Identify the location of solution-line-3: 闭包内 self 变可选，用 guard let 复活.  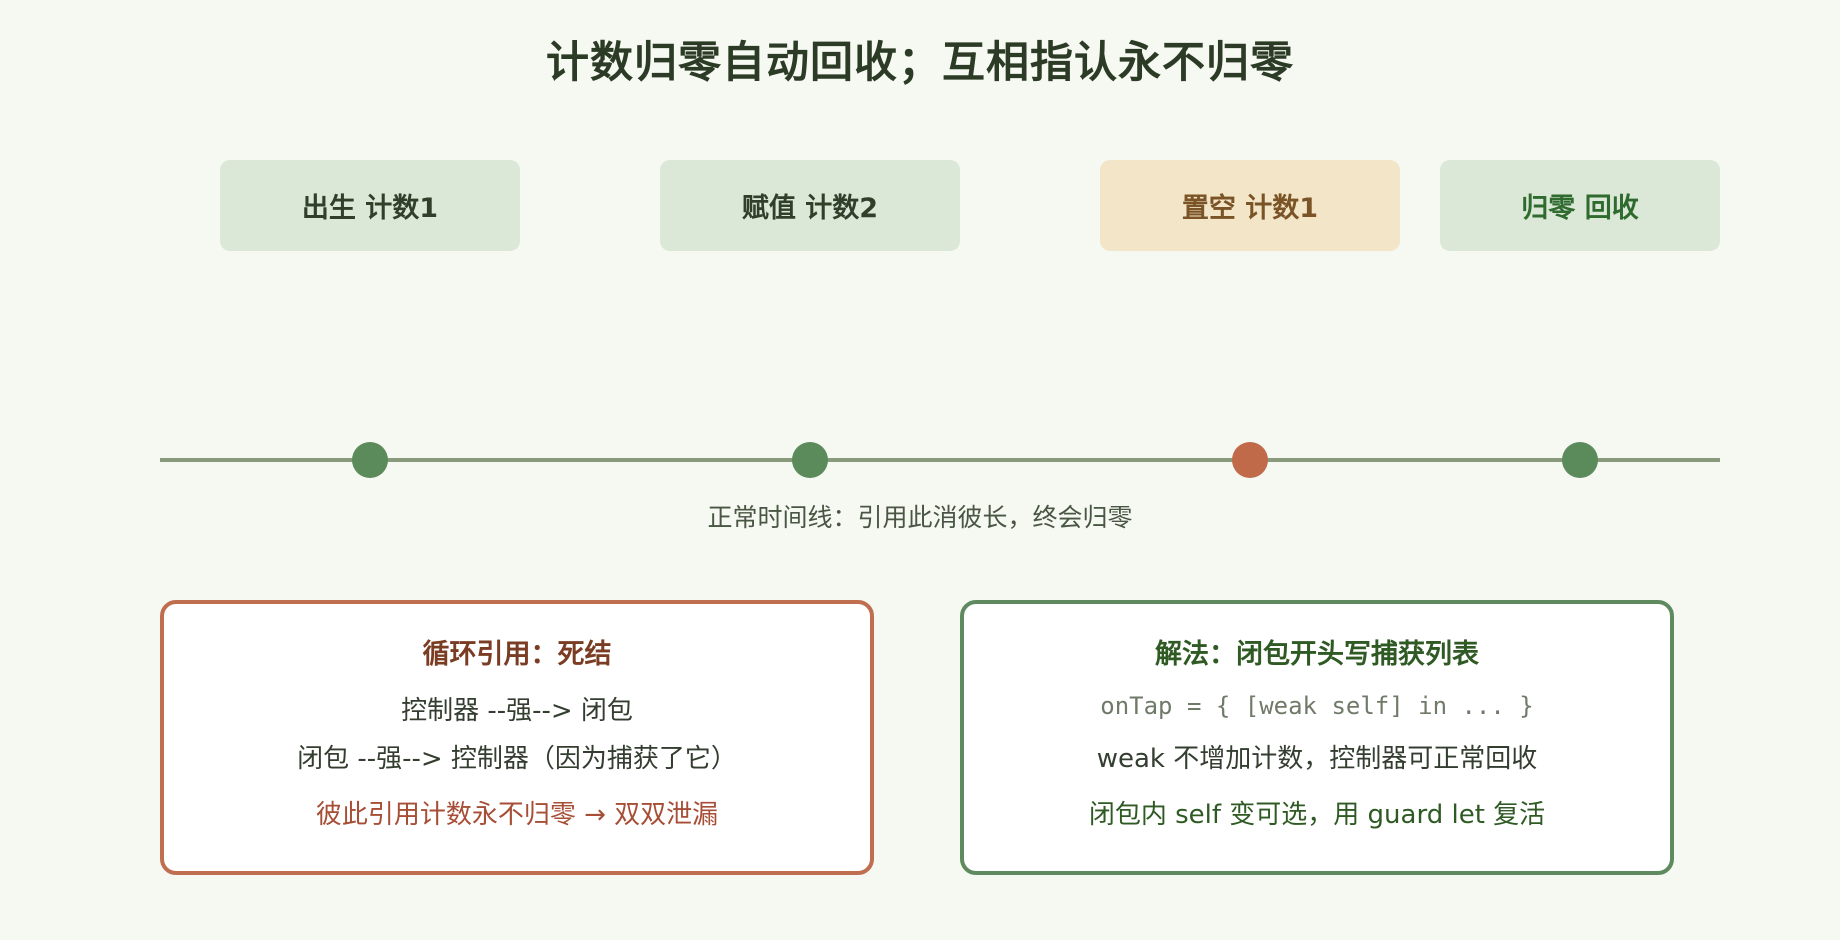
(1317, 815).